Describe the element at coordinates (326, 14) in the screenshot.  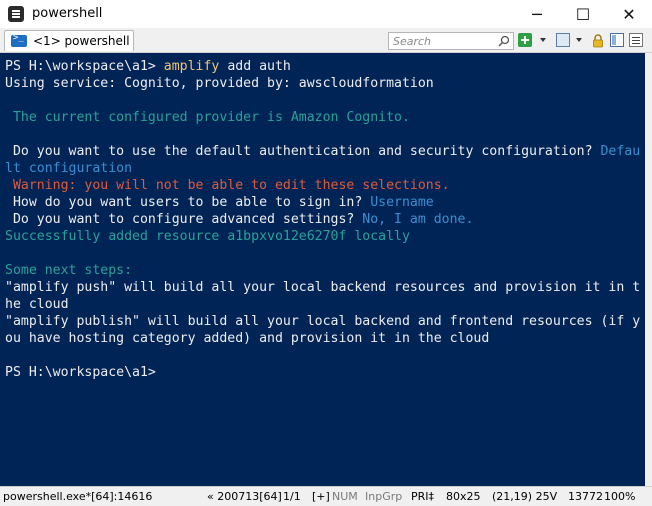
I see `title-bar: powershell ─ ☐ ✕` at that location.